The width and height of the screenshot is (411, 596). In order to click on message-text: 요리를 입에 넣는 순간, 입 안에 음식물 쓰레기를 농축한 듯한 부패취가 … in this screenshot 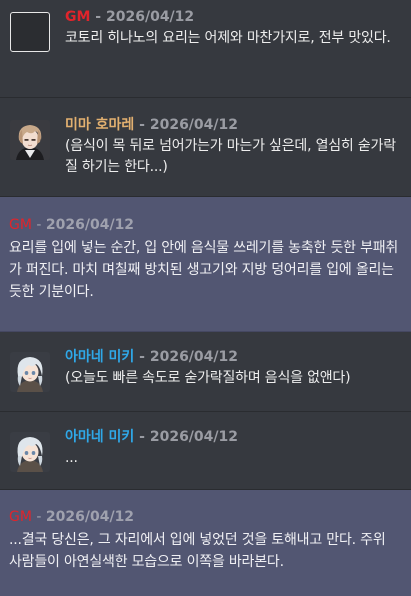, I will do `click(204, 270)`.